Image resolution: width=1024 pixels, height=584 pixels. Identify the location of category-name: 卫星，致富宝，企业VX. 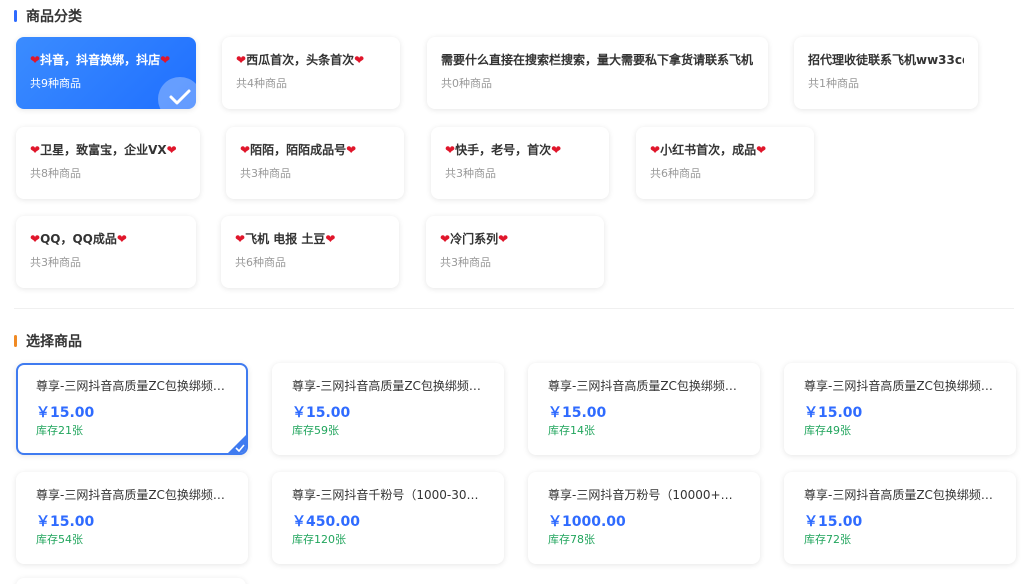
(103, 150).